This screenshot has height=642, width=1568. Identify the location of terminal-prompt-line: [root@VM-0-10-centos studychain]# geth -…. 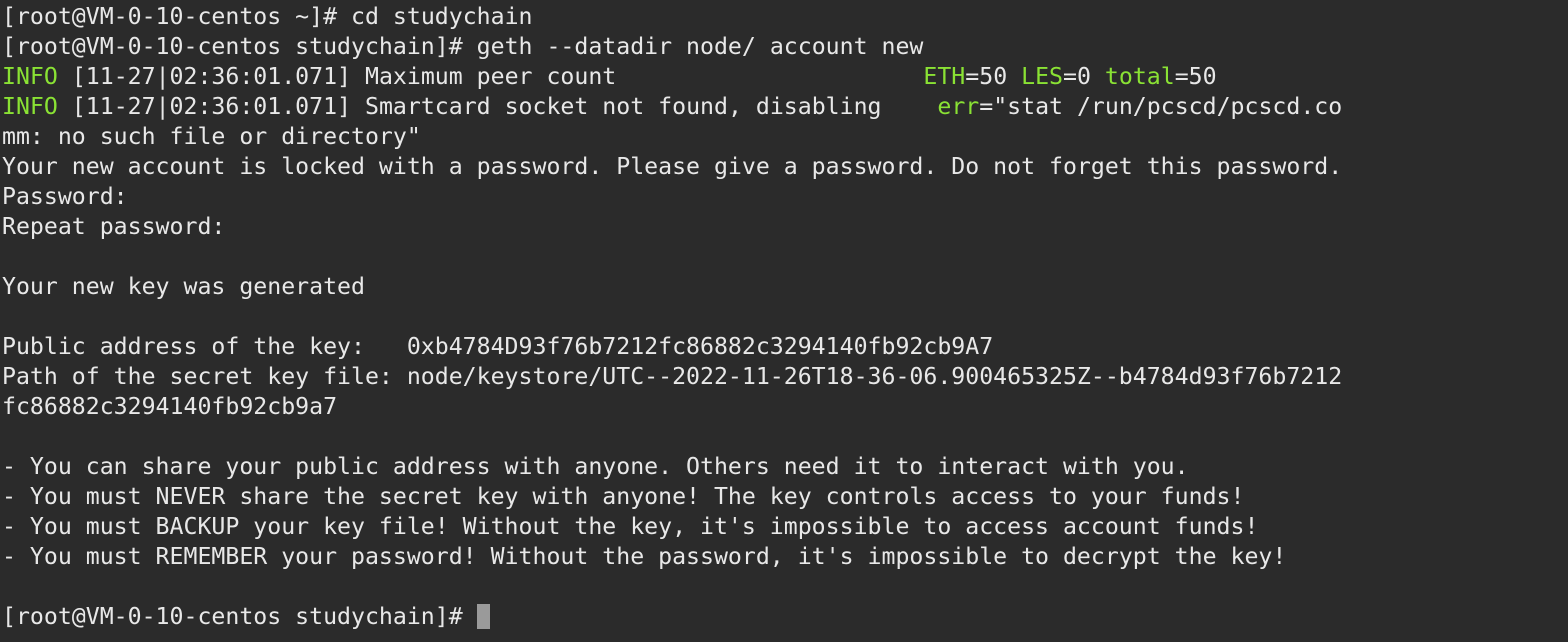
(785, 47).